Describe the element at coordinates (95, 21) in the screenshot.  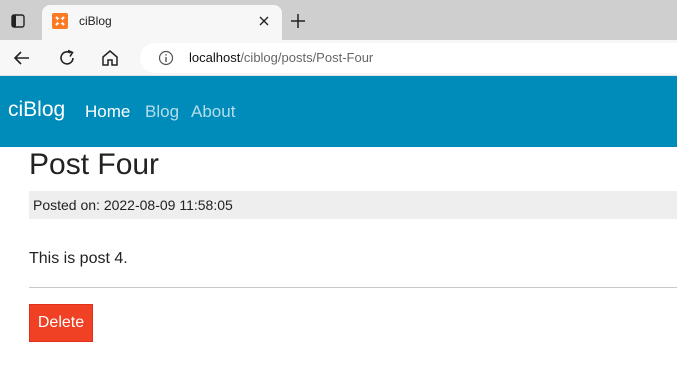
I see `tab-title: ciBlog` at that location.